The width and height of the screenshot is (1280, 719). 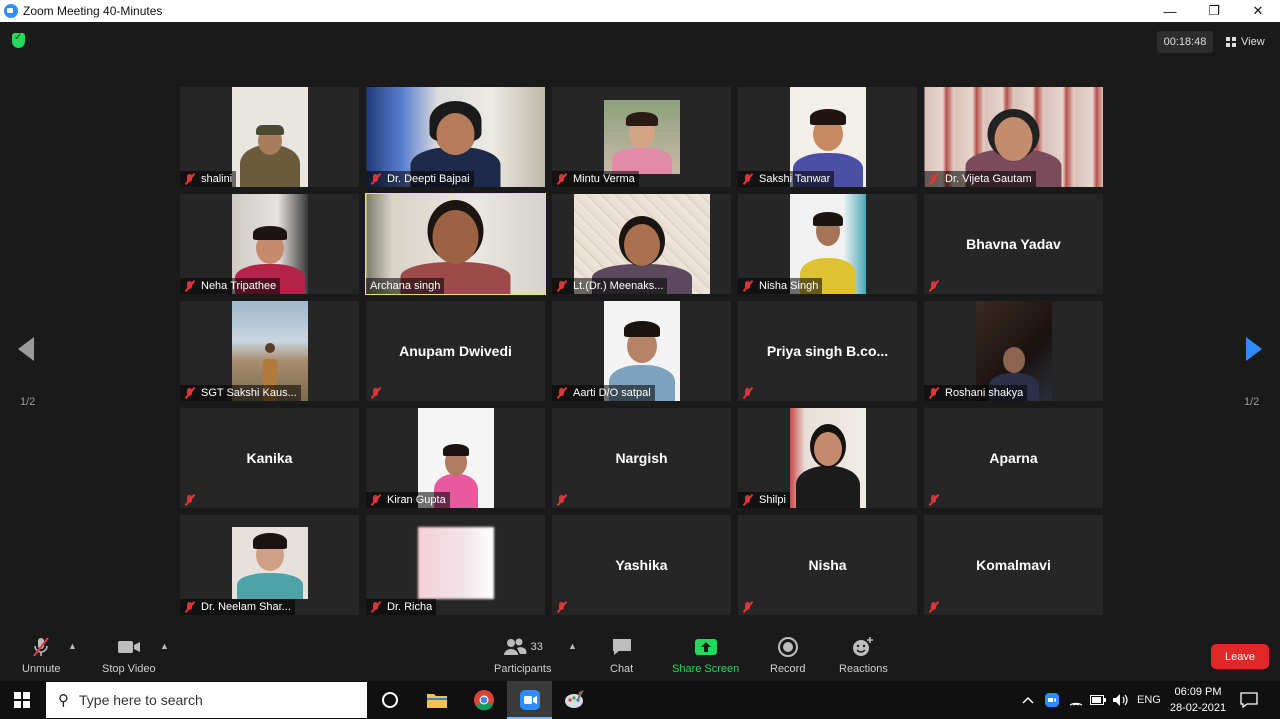 What do you see at coordinates (1240, 656) in the screenshot?
I see `leave-button: Leave` at bounding box center [1240, 656].